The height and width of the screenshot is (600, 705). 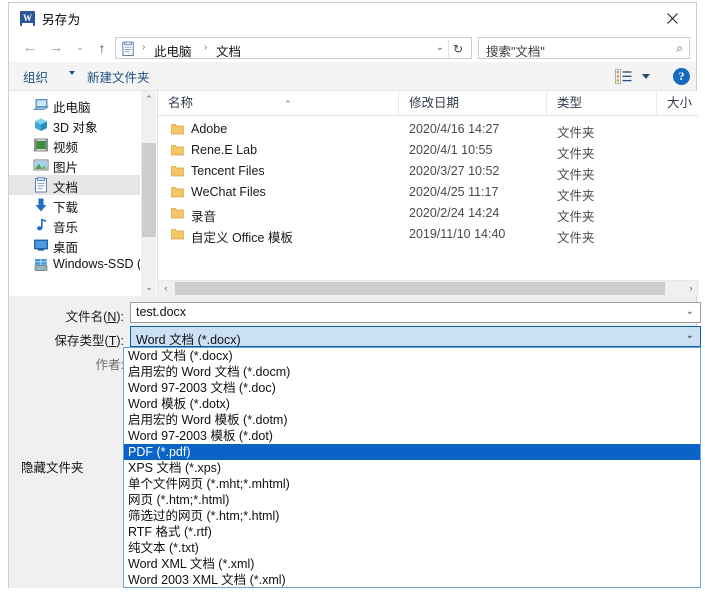 I want to click on sidebar-item-videos: 视频, so click(x=74, y=145).